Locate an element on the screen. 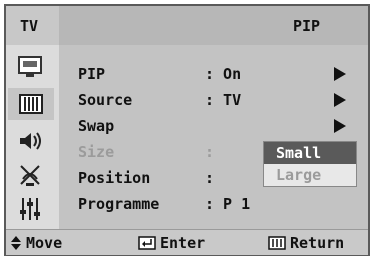 This screenshot has width=375, height=261. menu-item-value: : On is located at coordinates (223, 74).